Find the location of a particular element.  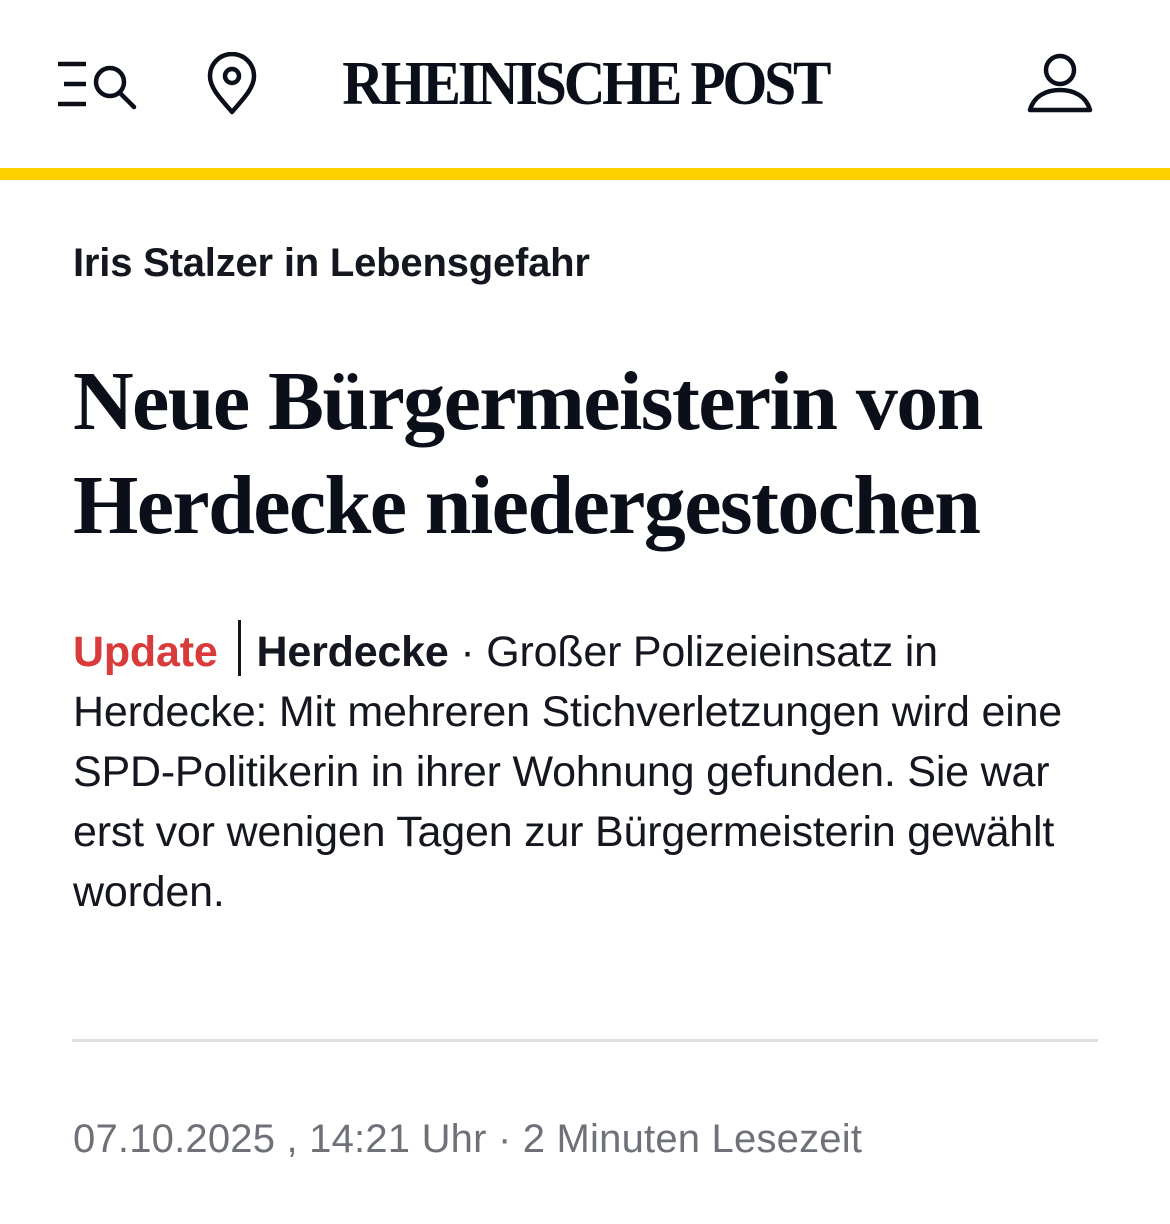

logo-text: RHEINISCHE POST is located at coordinates (586, 84).